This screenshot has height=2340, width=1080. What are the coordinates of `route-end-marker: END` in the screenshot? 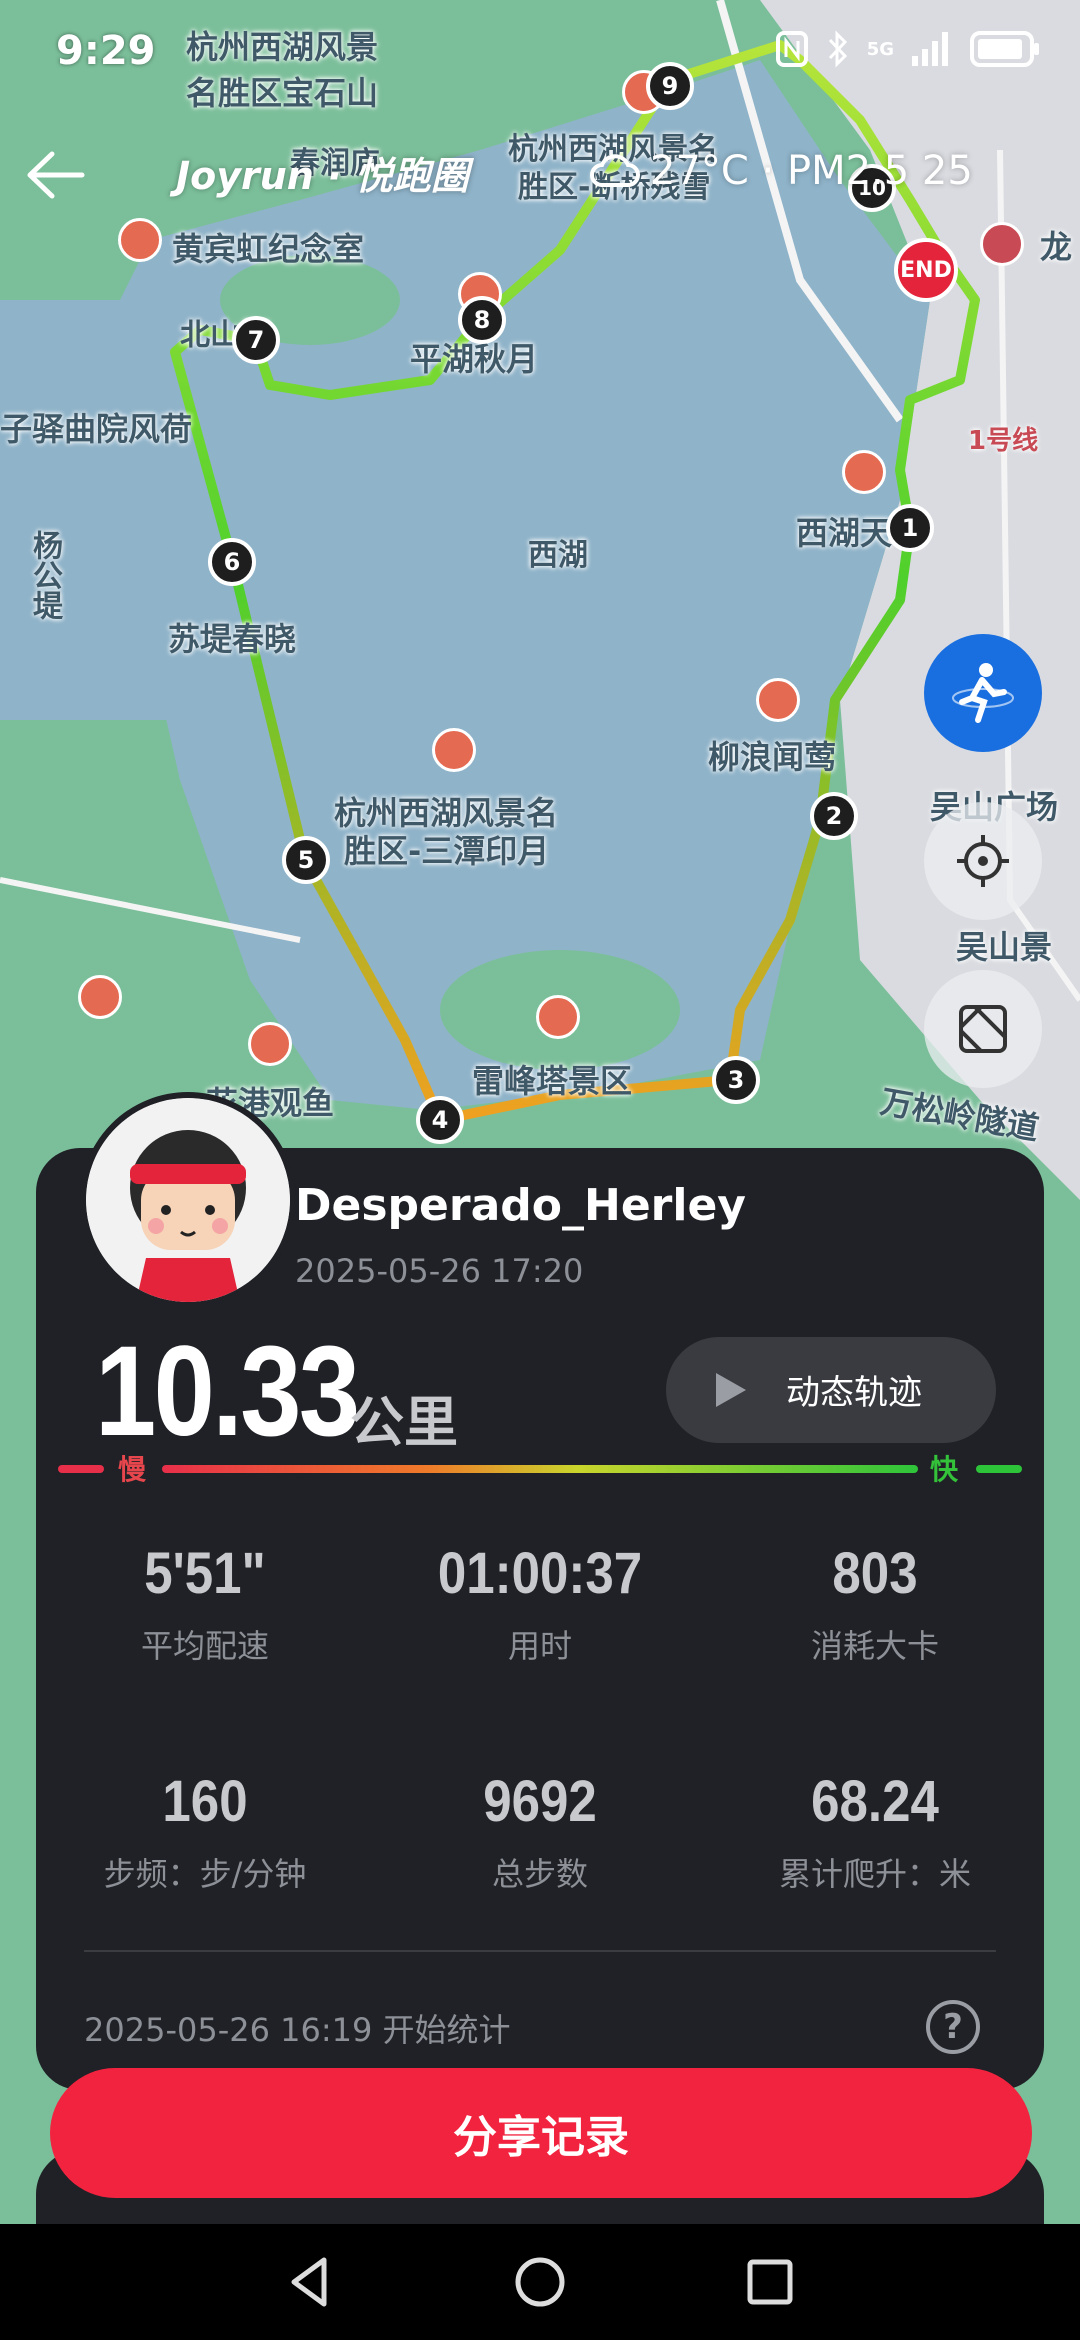 It's located at (926, 270).